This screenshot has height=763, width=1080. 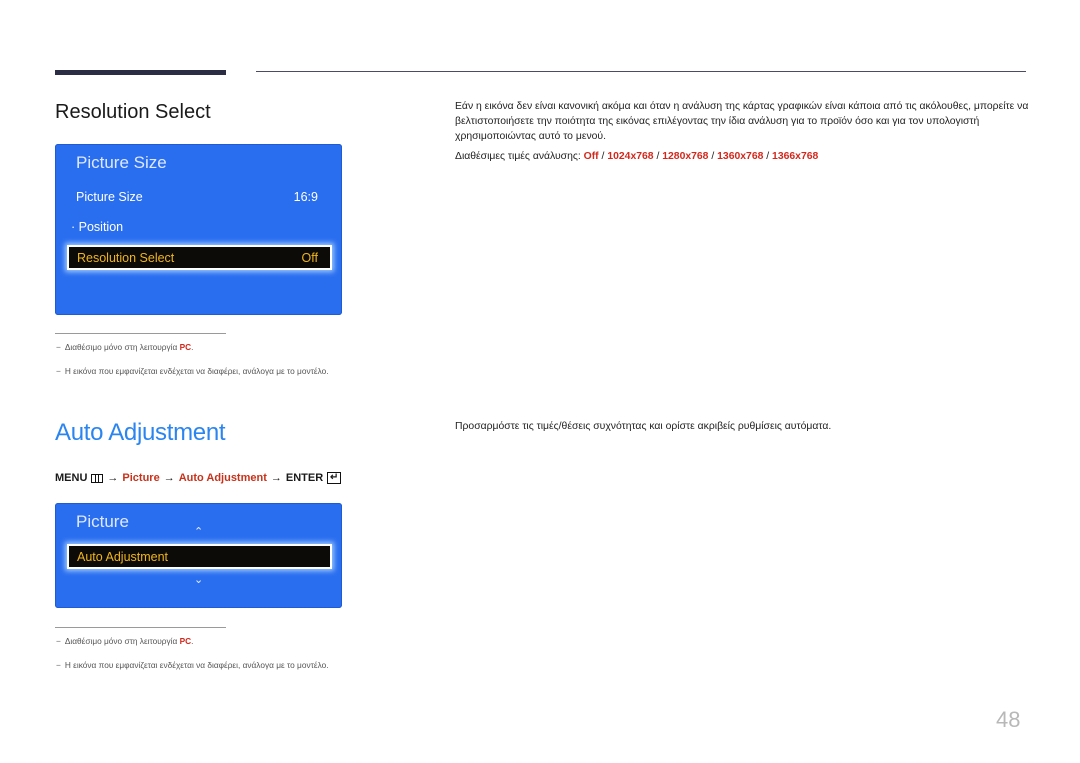 I want to click on osd-row-picture-size: Picture Size 16:9, so click(x=197, y=197).